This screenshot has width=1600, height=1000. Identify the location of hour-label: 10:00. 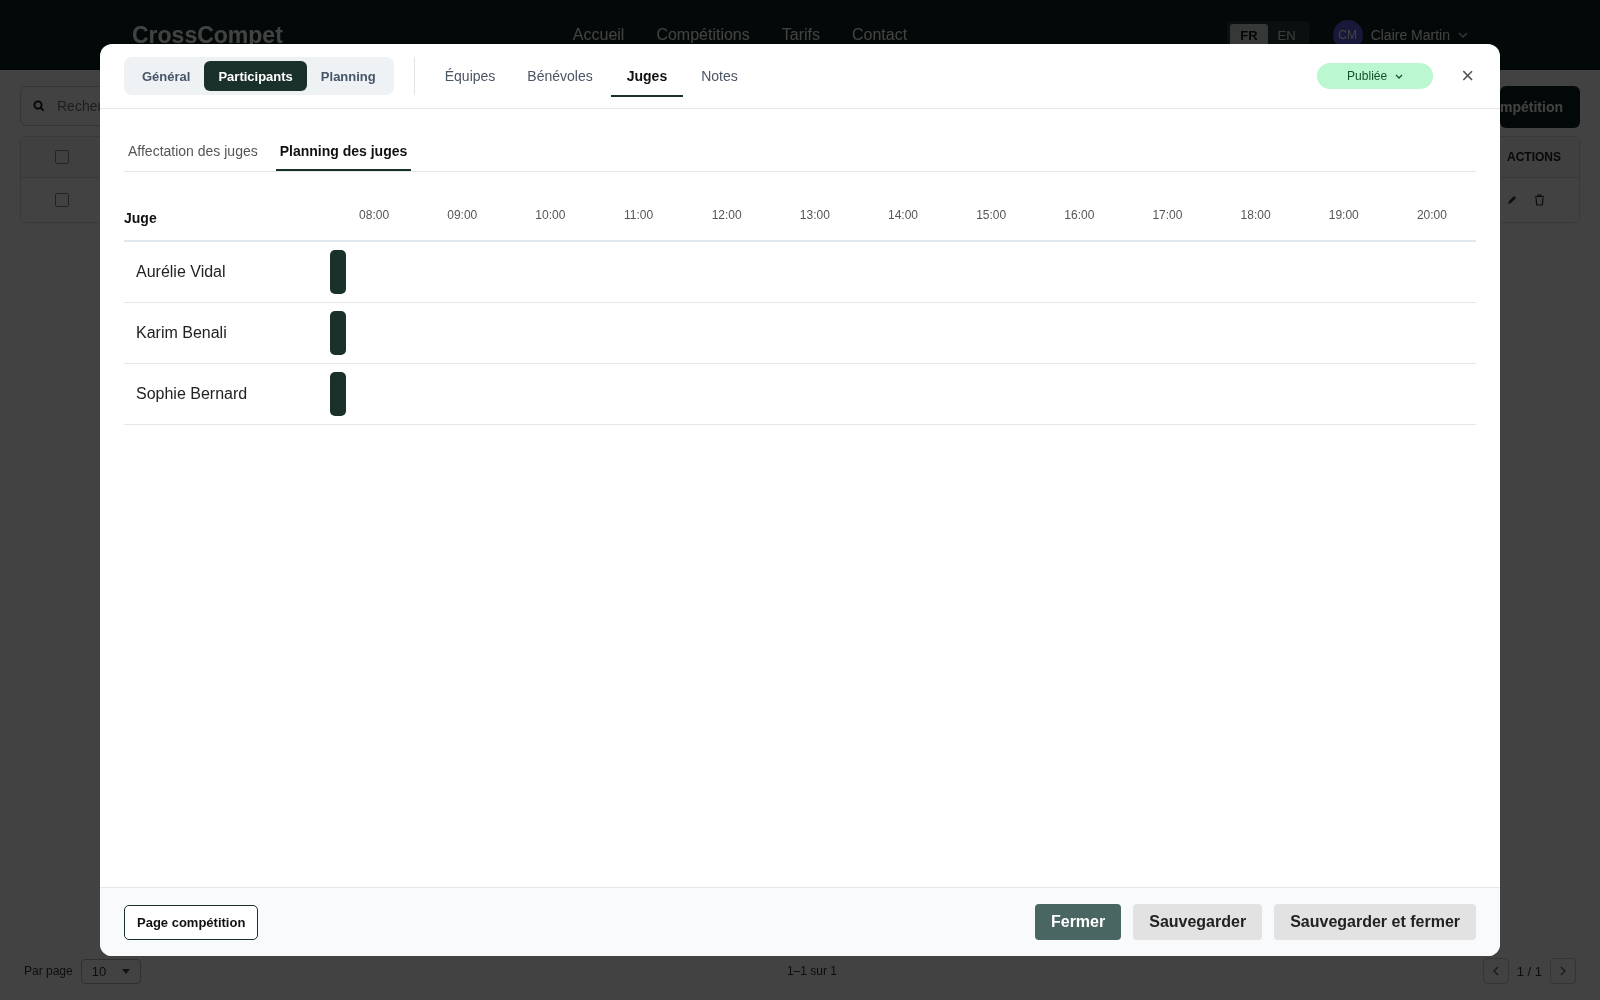
(550, 215).